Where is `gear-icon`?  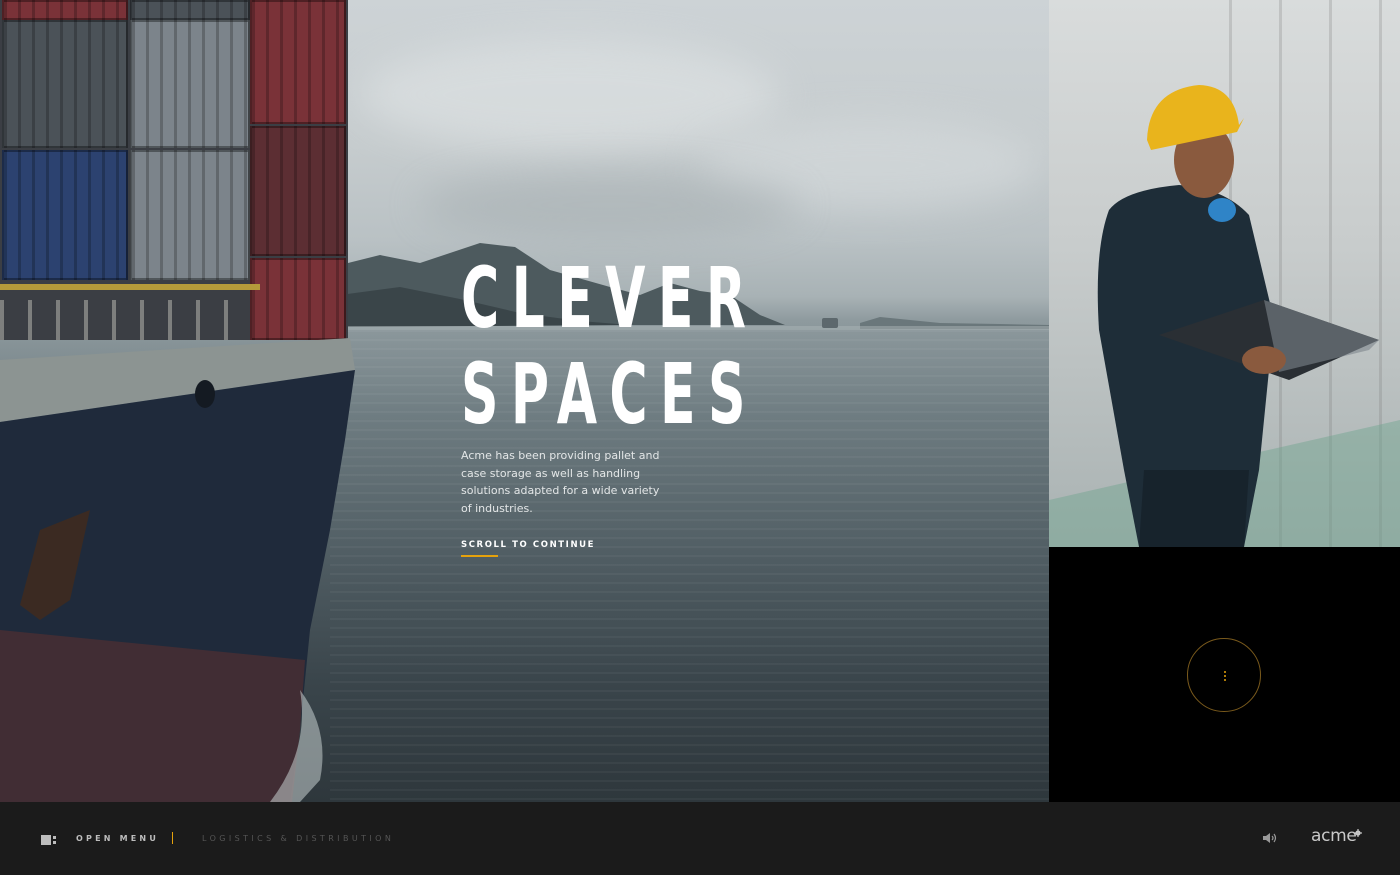
gear-icon is located at coordinates (1358, 833).